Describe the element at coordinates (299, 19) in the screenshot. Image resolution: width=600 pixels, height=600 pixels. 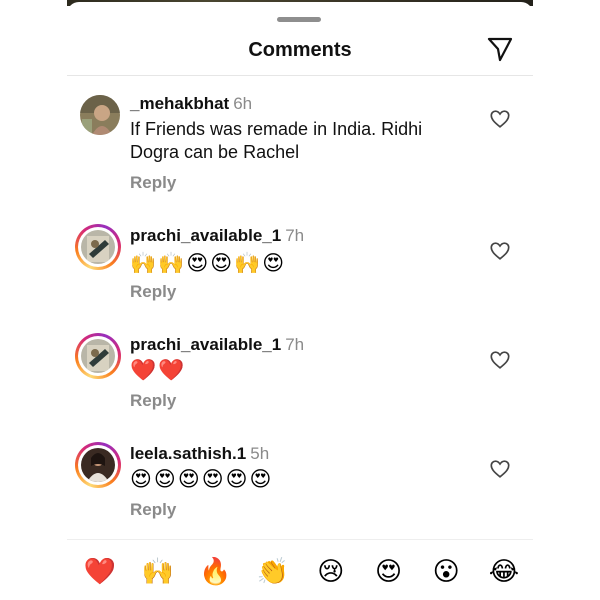
I see `sheet-drag-handle` at that location.